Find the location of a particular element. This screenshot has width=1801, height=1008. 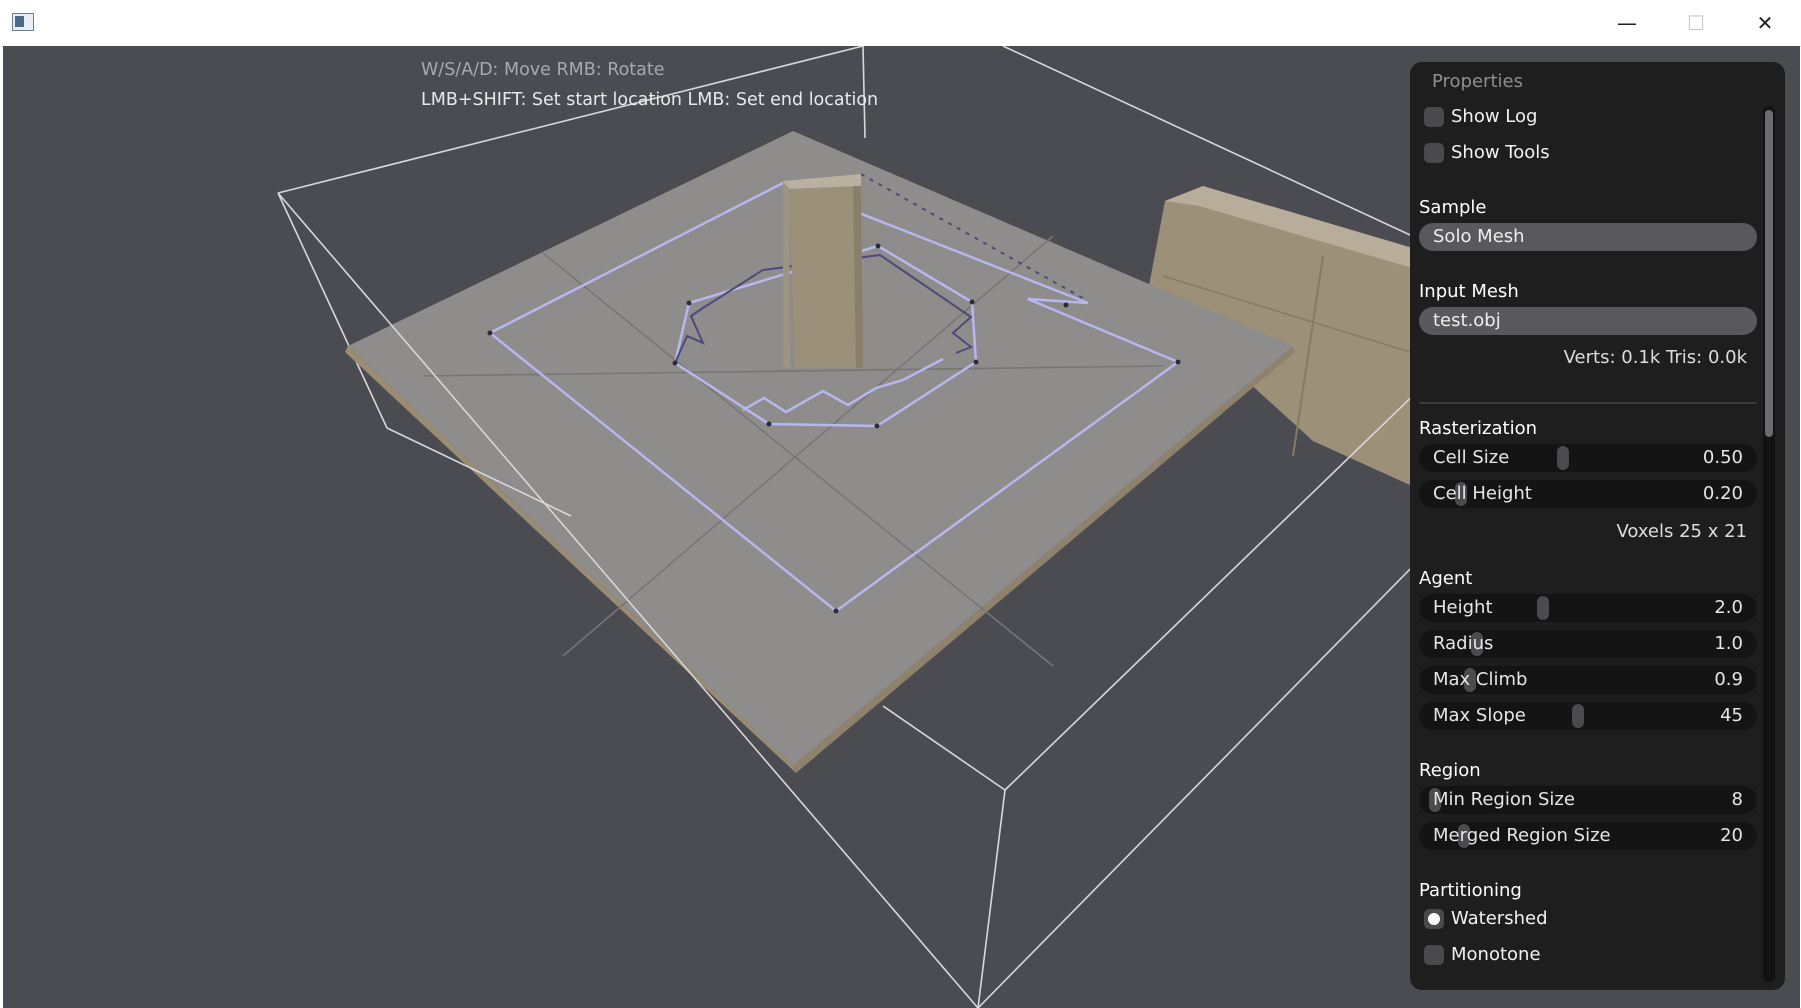

radio-selected is located at coordinates (1434, 918).